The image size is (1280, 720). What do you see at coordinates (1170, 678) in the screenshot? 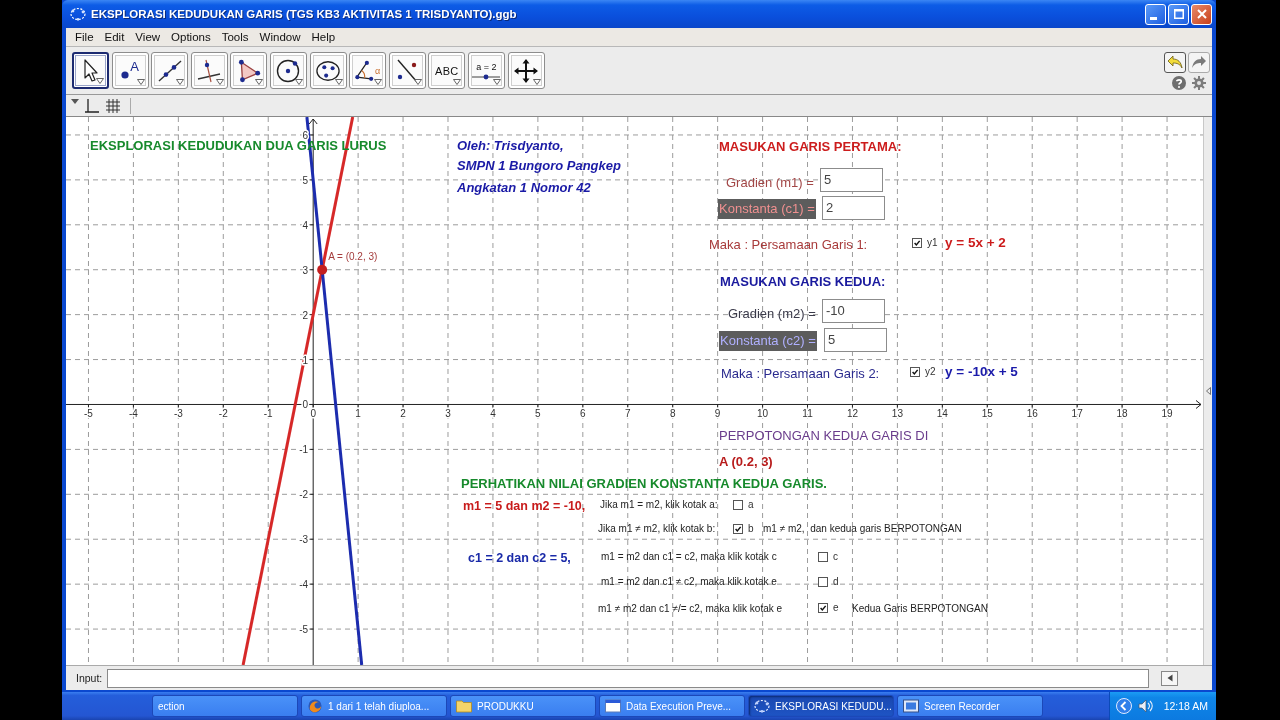
I see `toggle-button` at bounding box center [1170, 678].